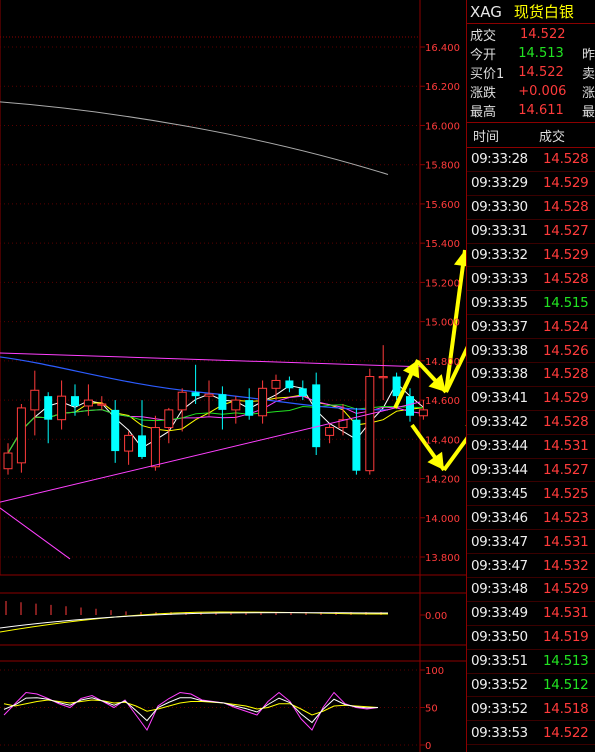  Describe the element at coordinates (531, 160) in the screenshot. I see `trade-row: 09:33:28 14.528` at that location.